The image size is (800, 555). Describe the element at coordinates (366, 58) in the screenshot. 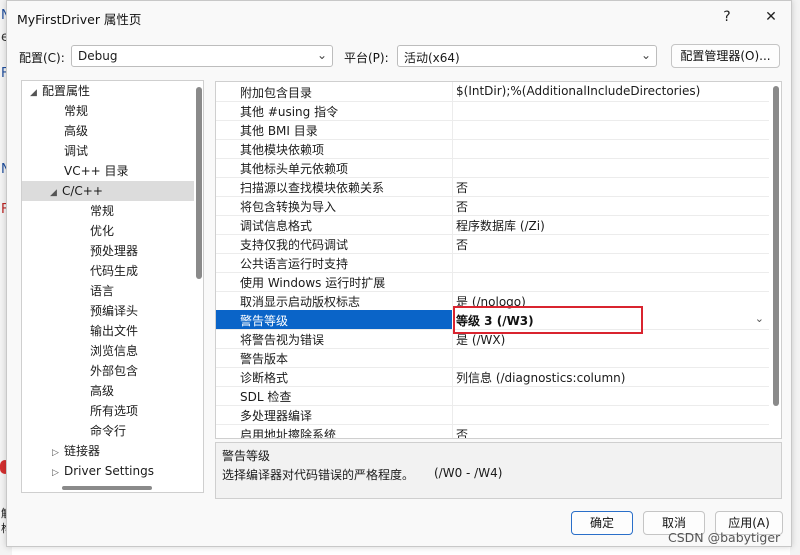

I see `platform-label: 平台(P):` at that location.